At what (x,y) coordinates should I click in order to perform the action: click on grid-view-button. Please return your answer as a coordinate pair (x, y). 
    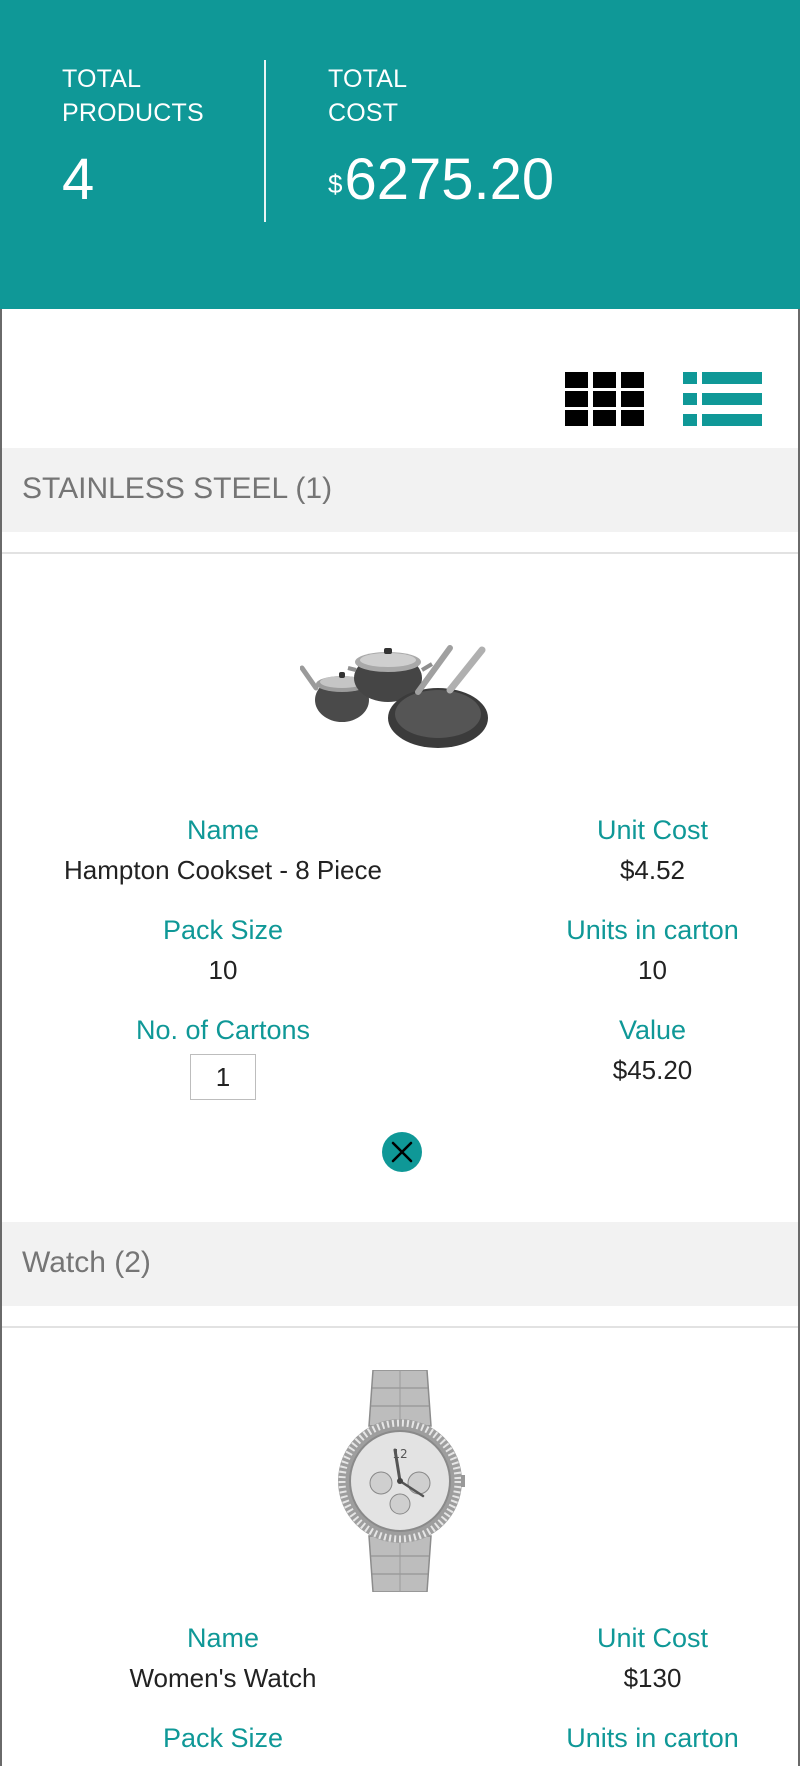
    Looking at the image, I should click on (604, 399).